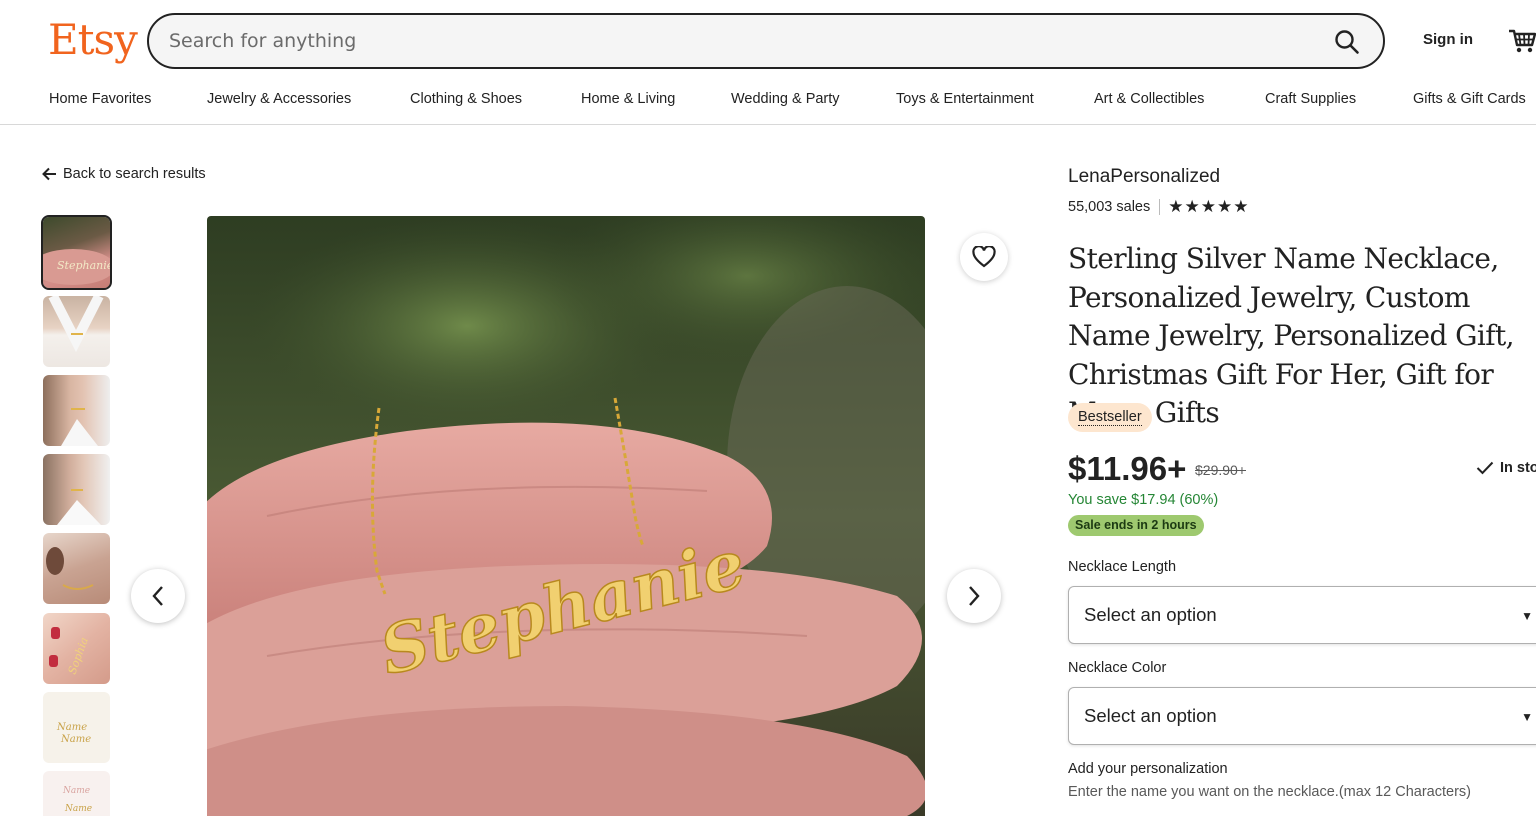 The image size is (1536, 816). What do you see at coordinates (1469, 99) in the screenshot?
I see `nav-gifts-gift-cards: Gifts & Gift Cards` at bounding box center [1469, 99].